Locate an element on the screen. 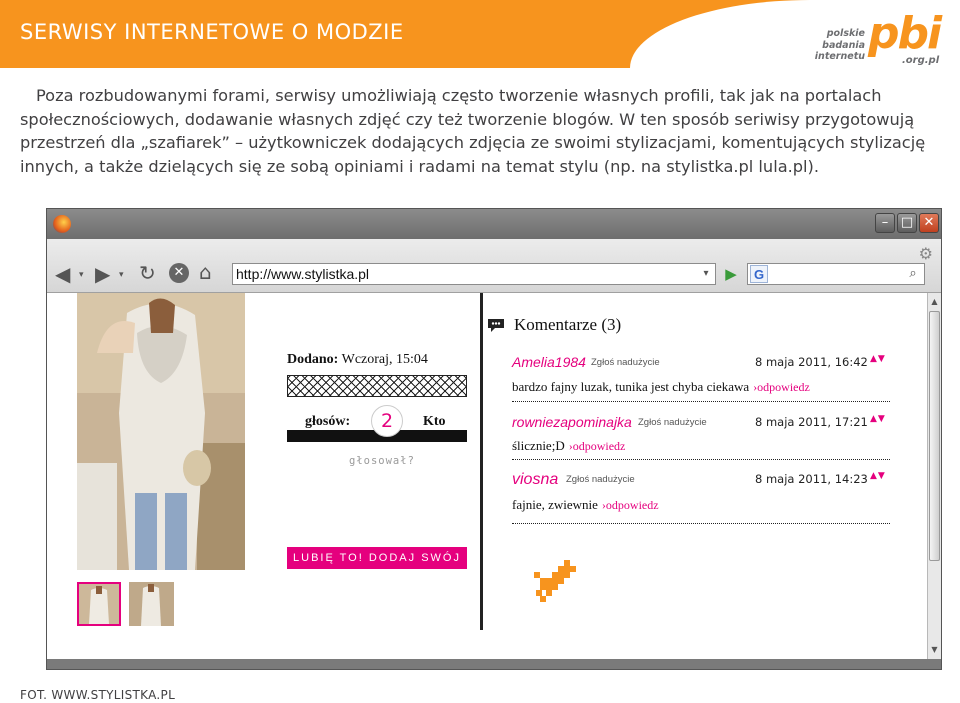  like-button: LUBIĘ TO! DODAJ SWÓJ GŁOS is located at coordinates (377, 566).